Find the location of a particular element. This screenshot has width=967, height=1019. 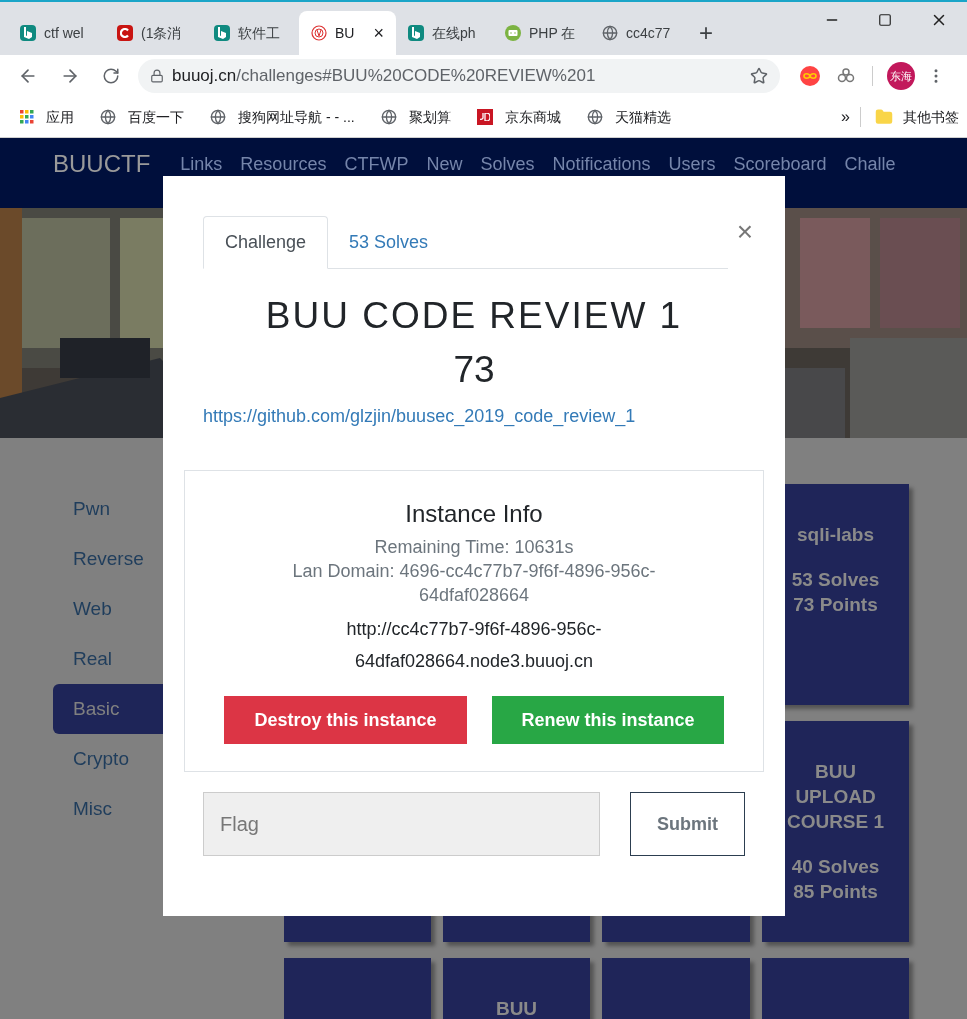

tile-points: 73 Points is located at coordinates (835, 605).